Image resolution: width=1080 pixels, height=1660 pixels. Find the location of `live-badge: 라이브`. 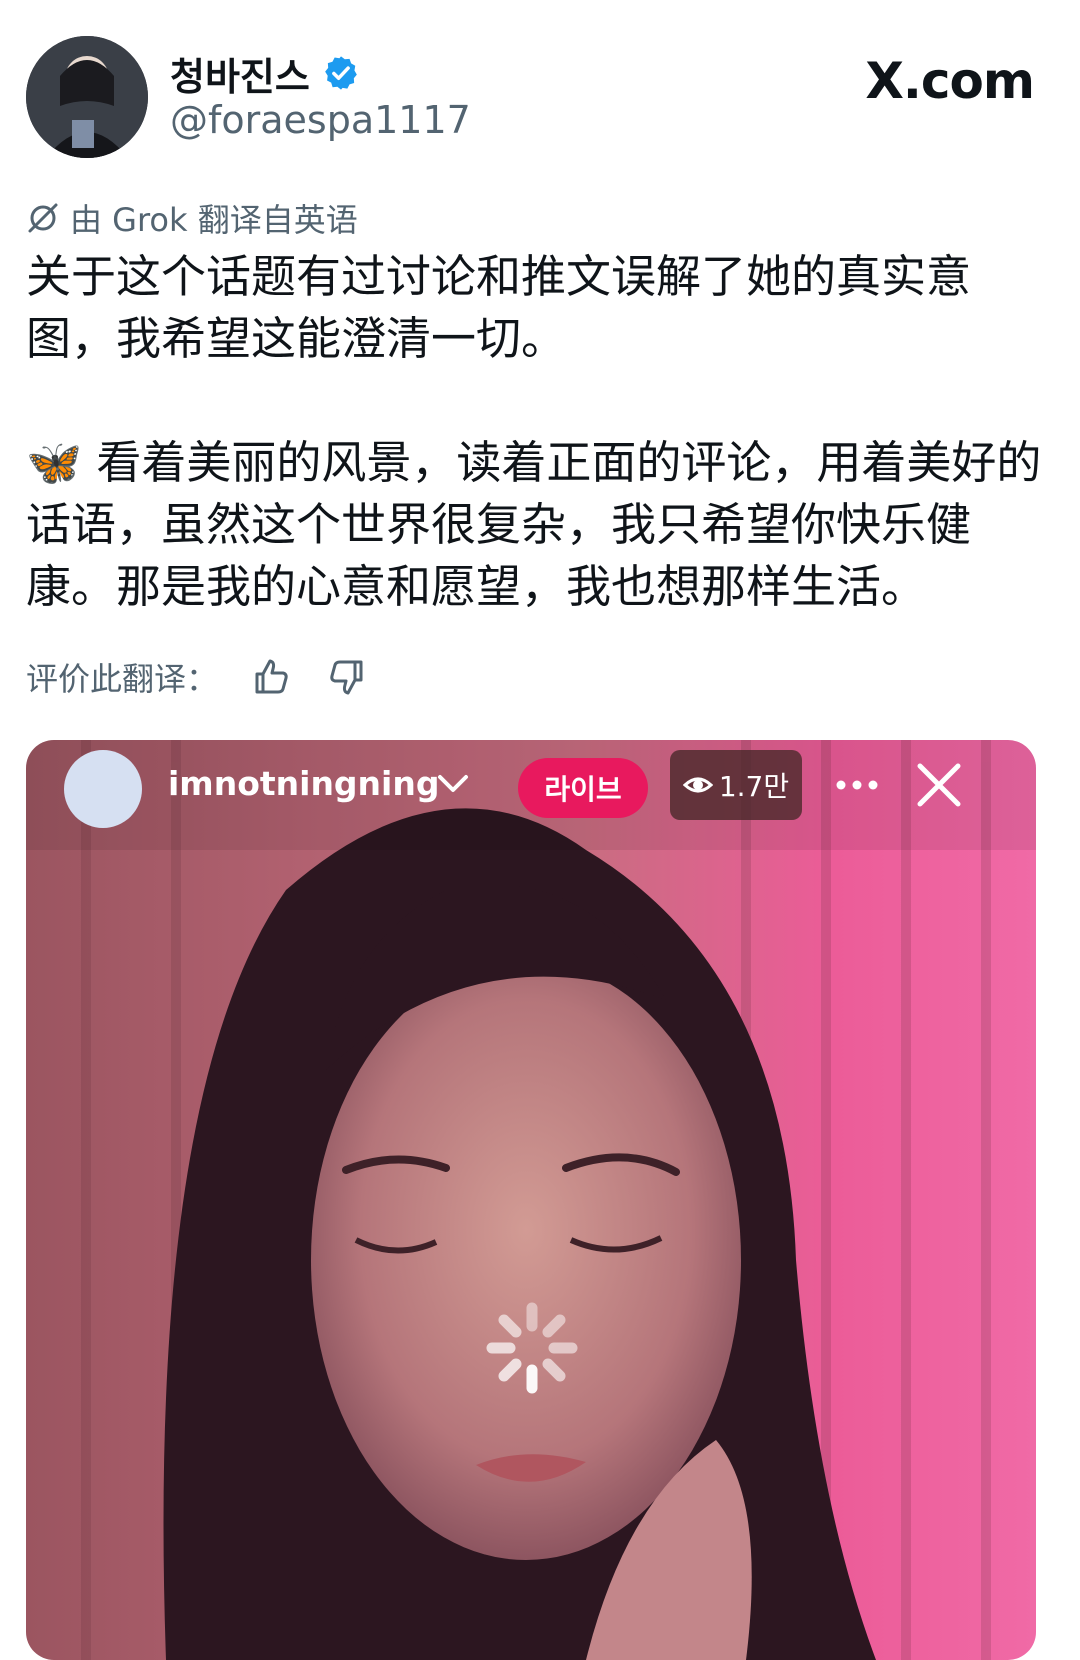

live-badge: 라이브 is located at coordinates (583, 788).